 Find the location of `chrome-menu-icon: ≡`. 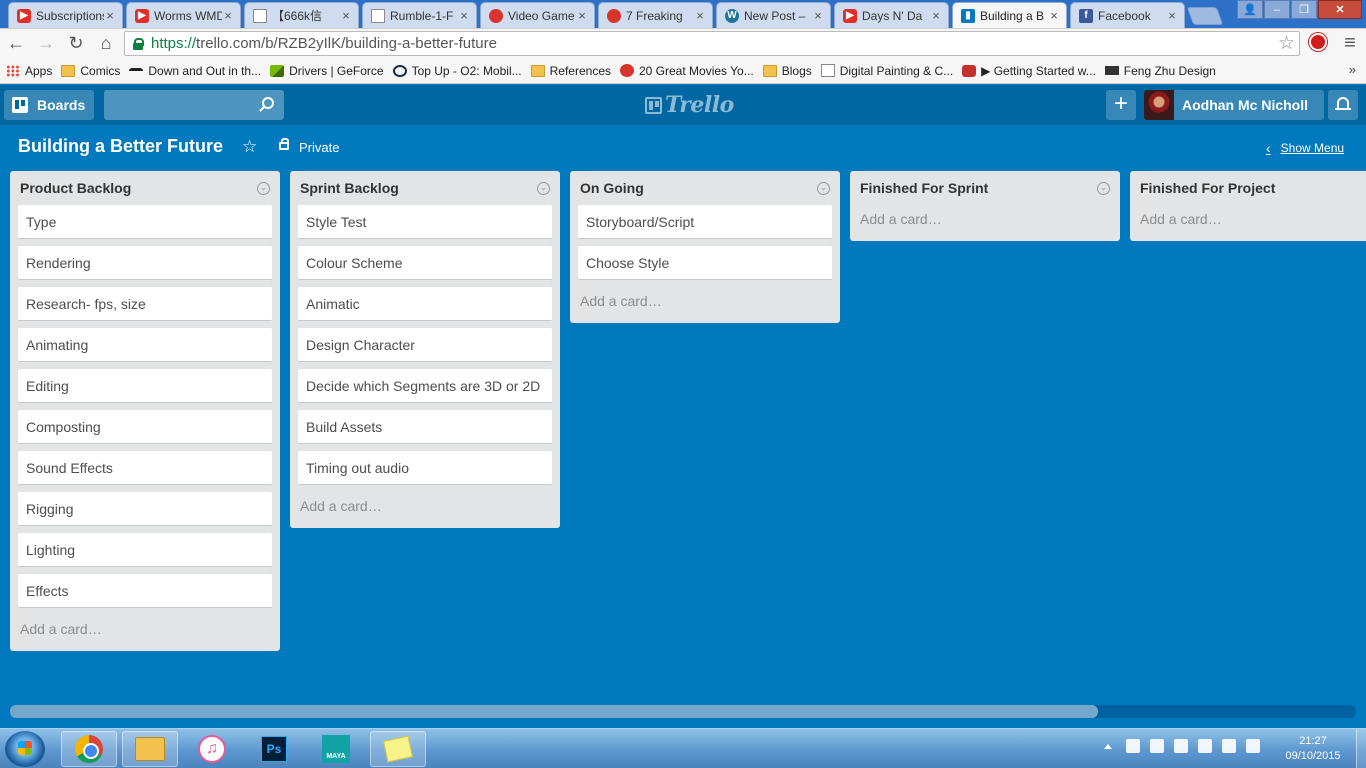

chrome-menu-icon: ≡ is located at coordinates (1350, 43).